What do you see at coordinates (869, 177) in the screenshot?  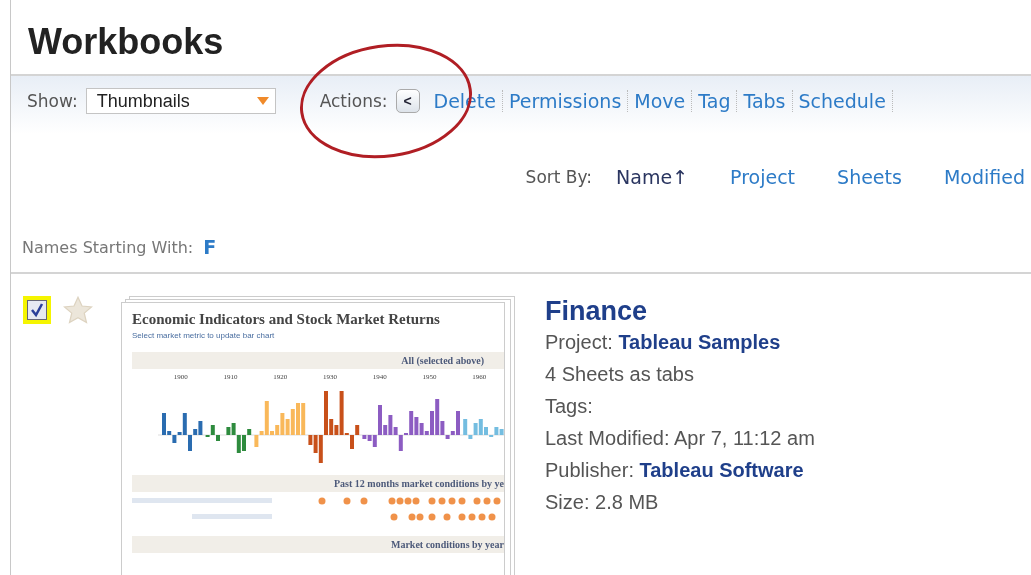 I see `sort-link: Sheets` at bounding box center [869, 177].